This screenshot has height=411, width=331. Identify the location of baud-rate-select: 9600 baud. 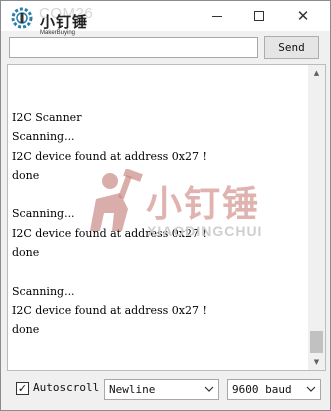
(274, 389).